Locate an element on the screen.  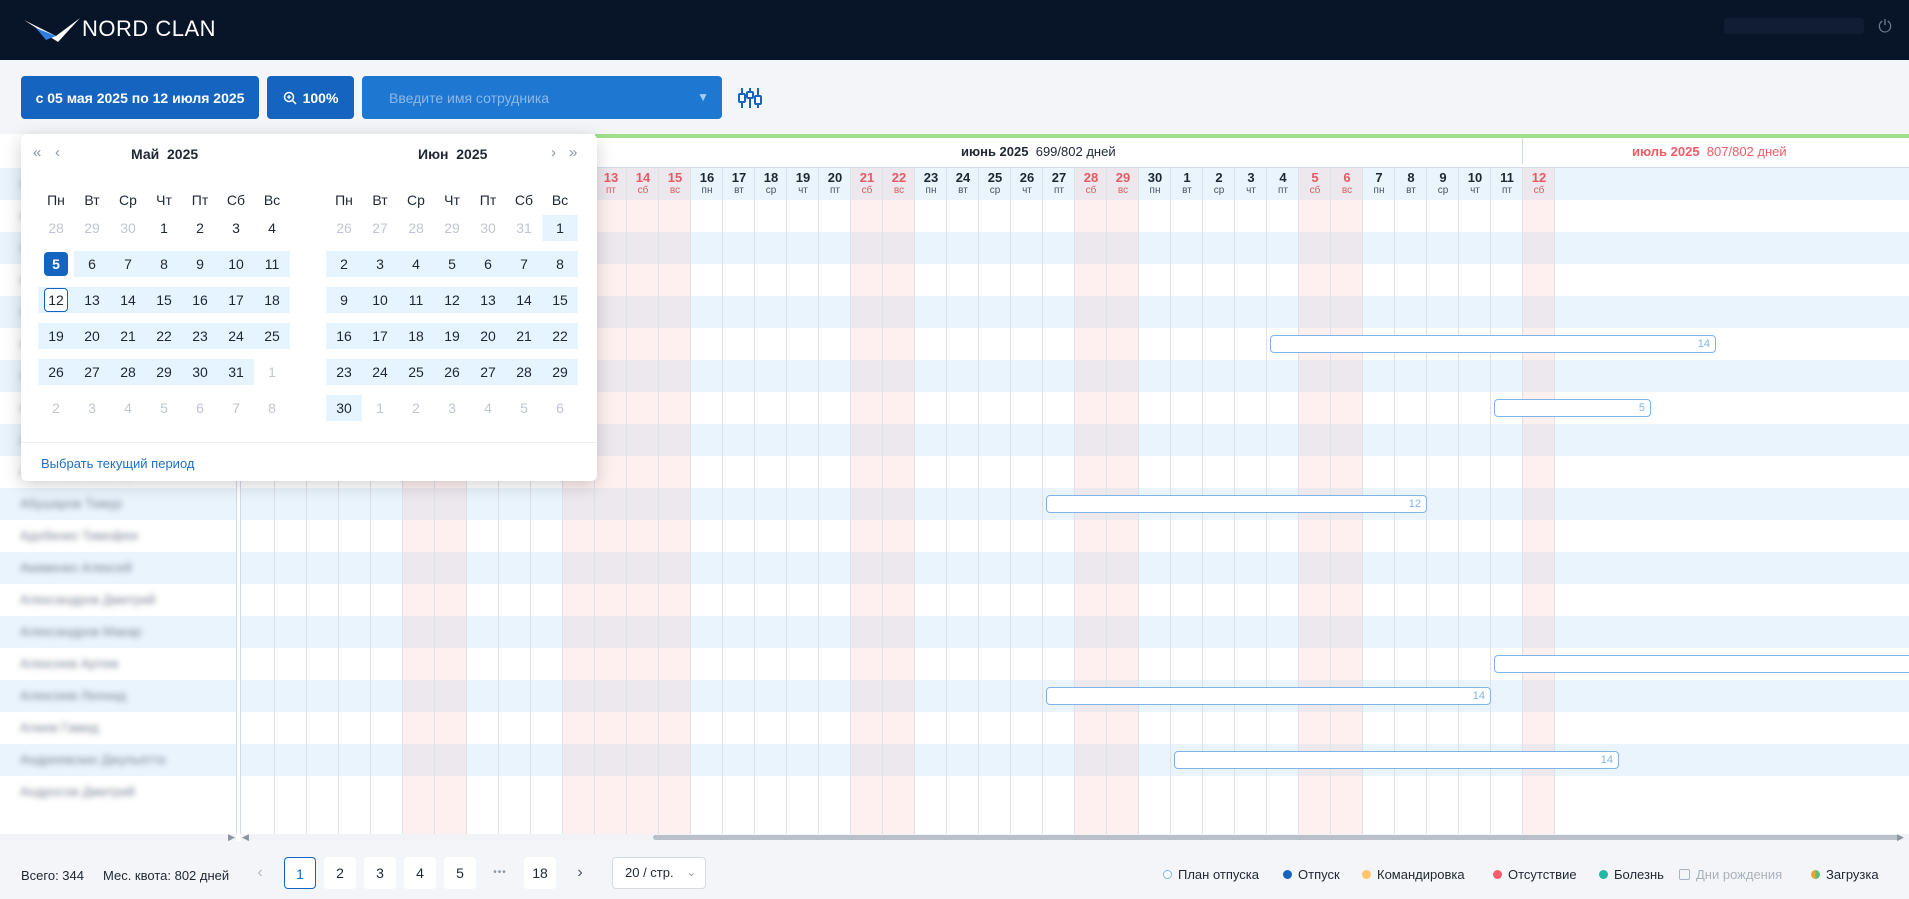
zoom-button: 100% is located at coordinates (310, 97).